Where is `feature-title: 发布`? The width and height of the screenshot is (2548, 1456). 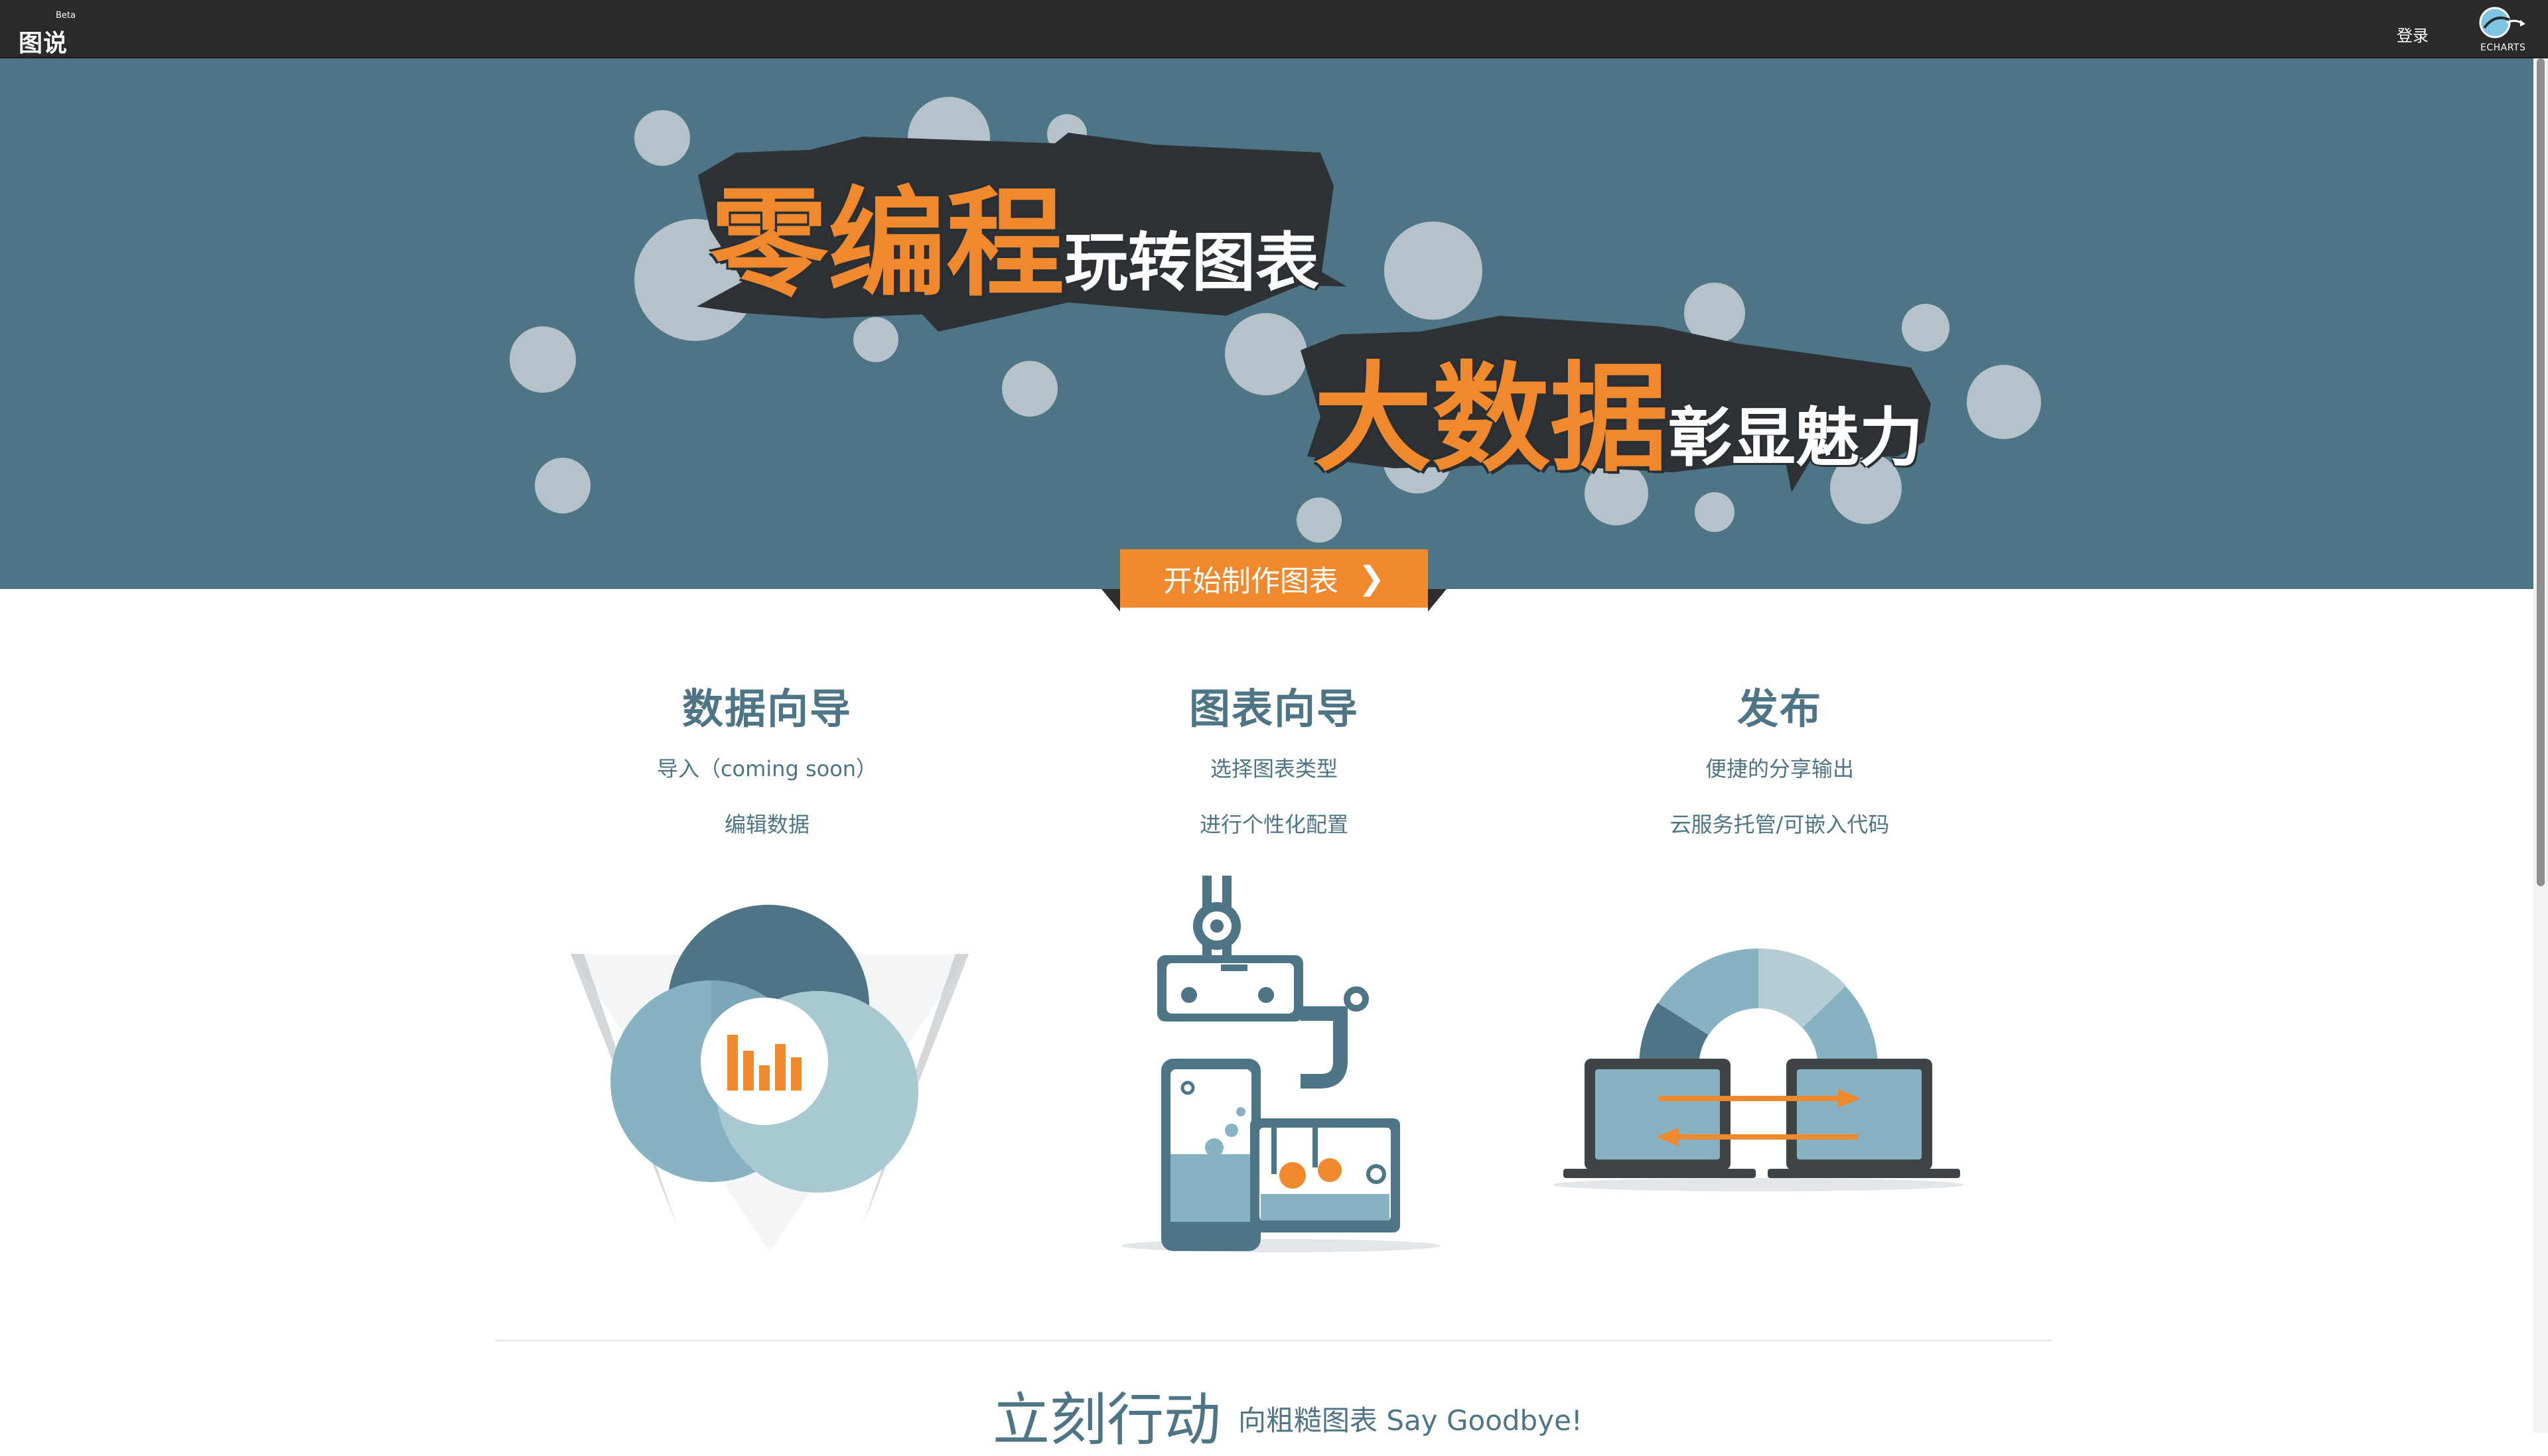
feature-title: 发布 is located at coordinates (1779, 709).